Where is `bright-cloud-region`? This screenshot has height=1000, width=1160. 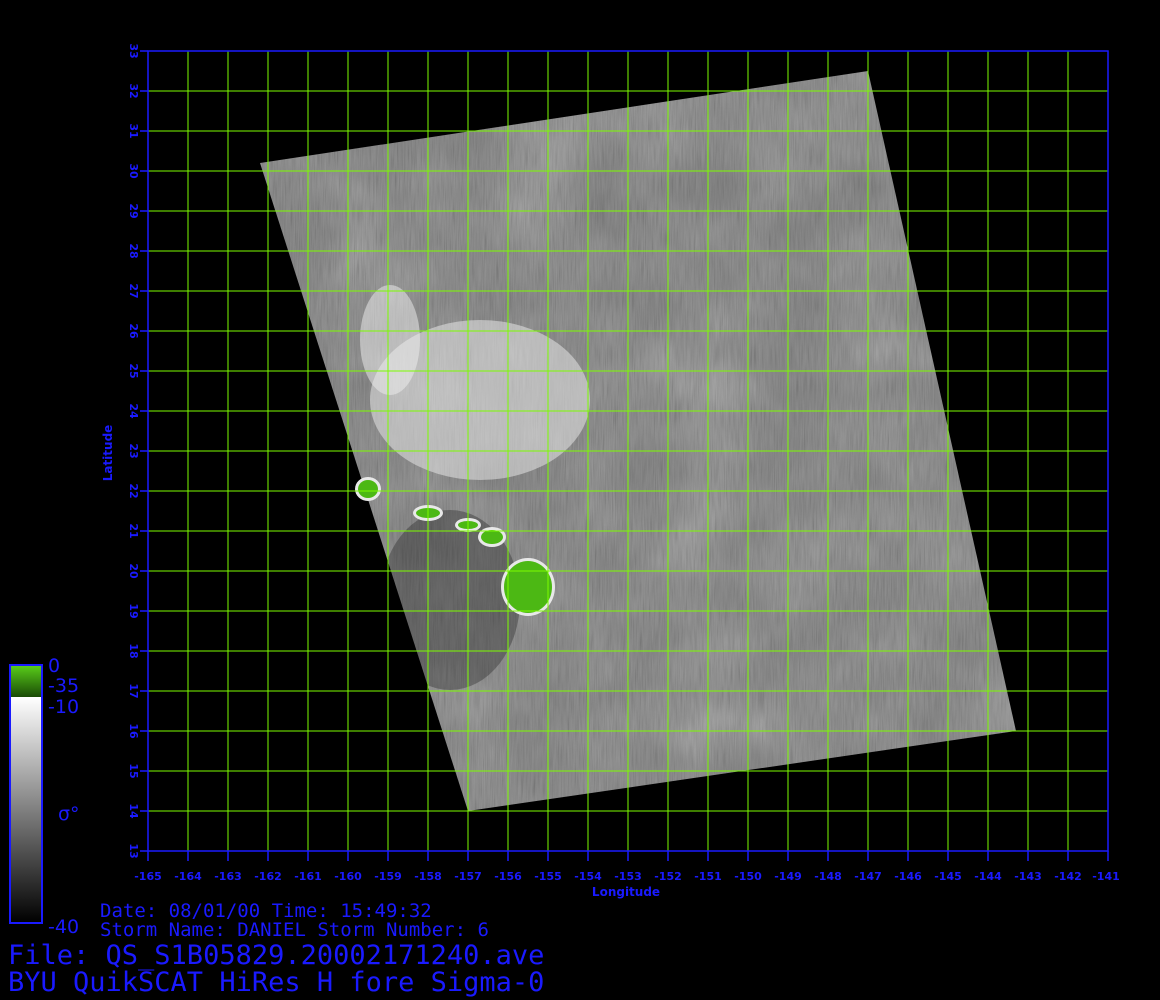 bright-cloud-region is located at coordinates (390, 340).